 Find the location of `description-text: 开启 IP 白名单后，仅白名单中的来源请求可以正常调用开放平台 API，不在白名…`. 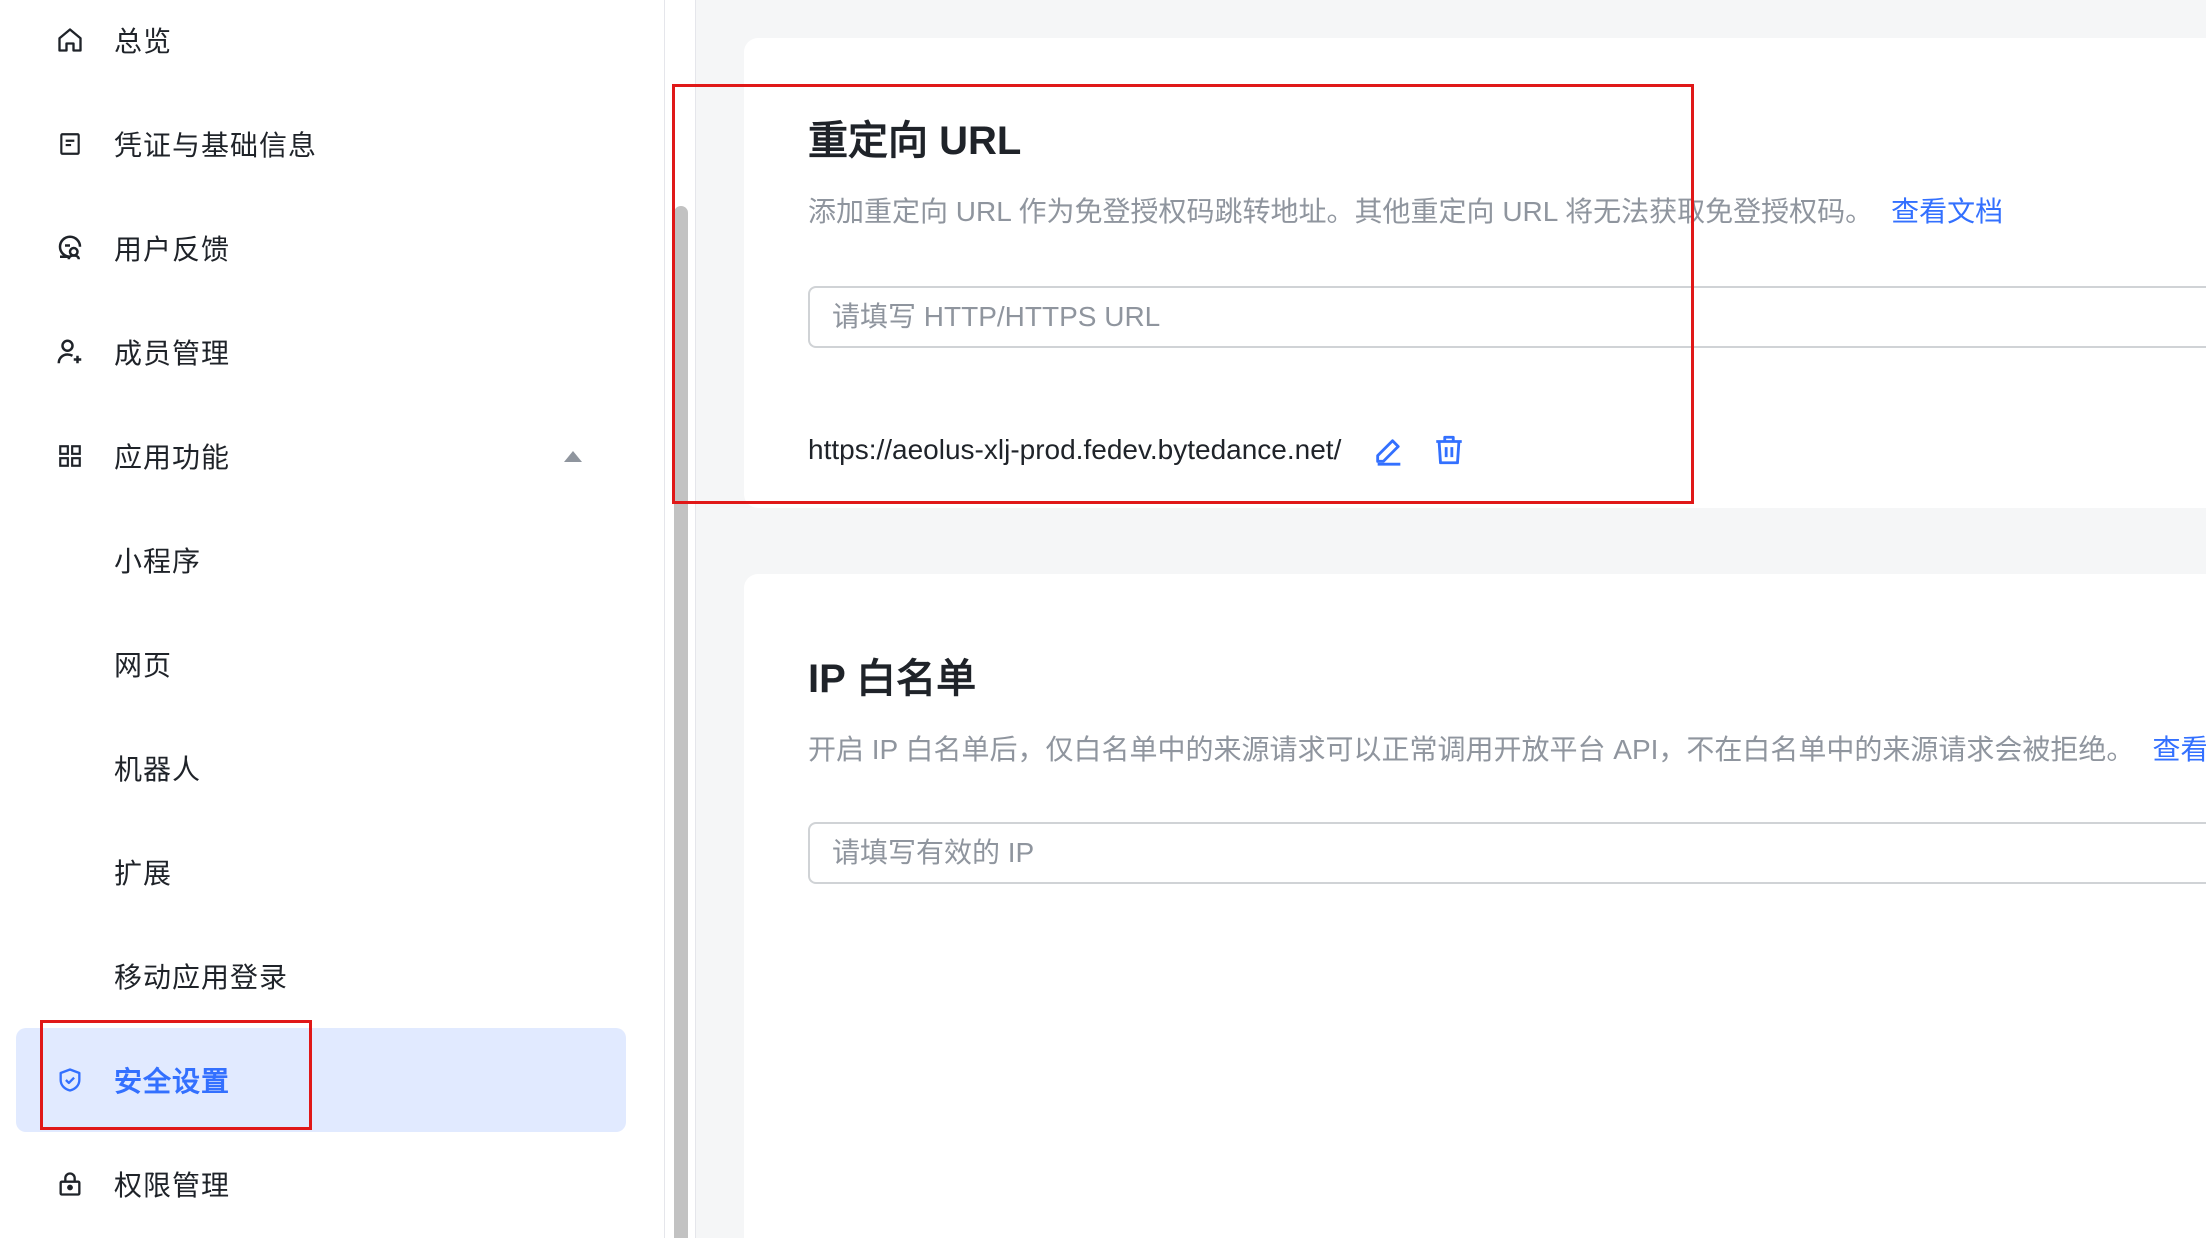

description-text: 开启 IP 白名单后，仅白名单中的来源请求可以正常调用开放平台 API，不在白名… is located at coordinates (1471, 749).